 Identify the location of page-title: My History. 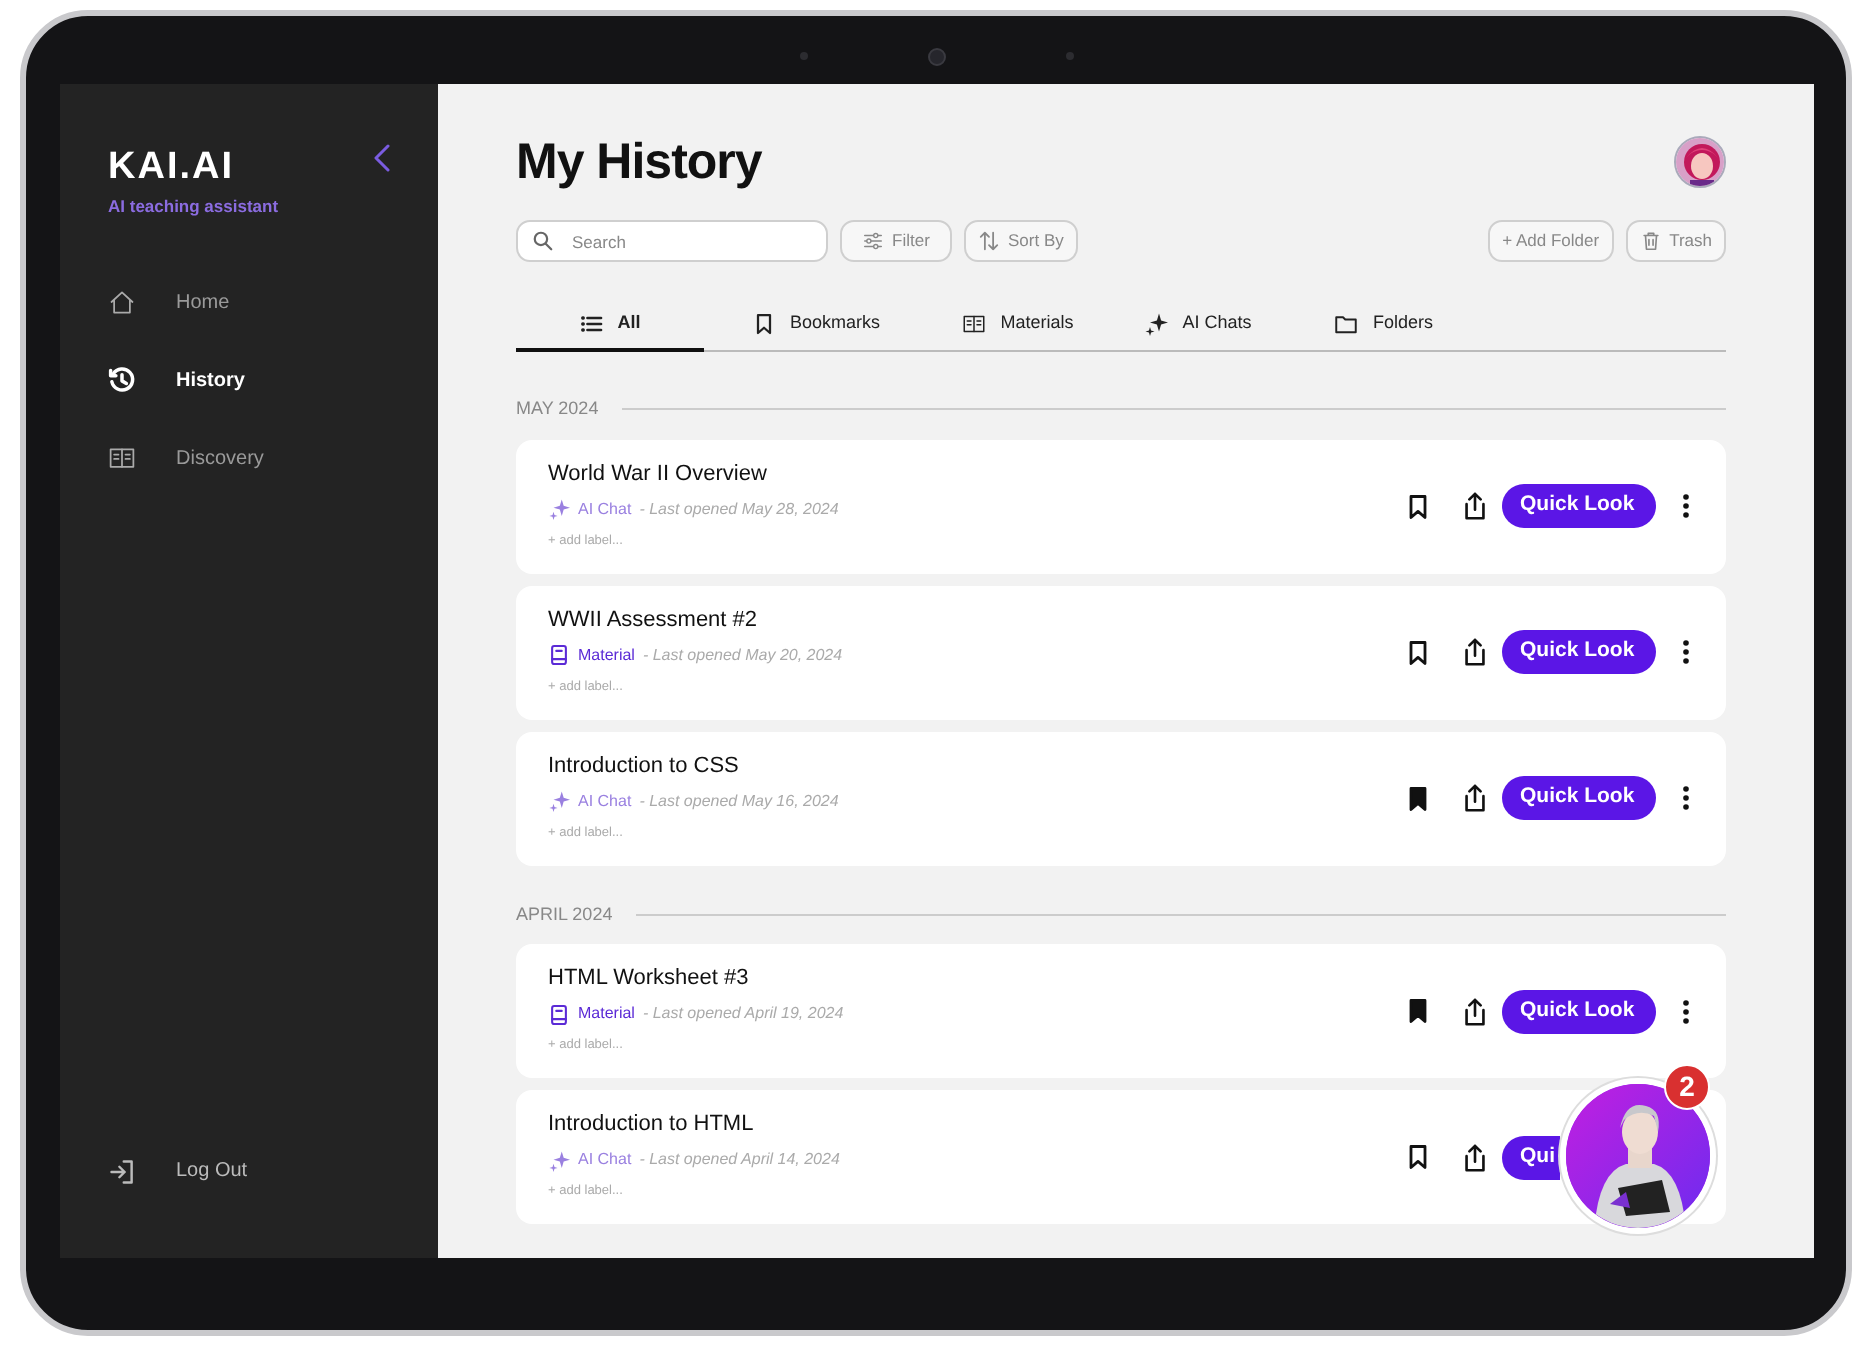
(639, 162).